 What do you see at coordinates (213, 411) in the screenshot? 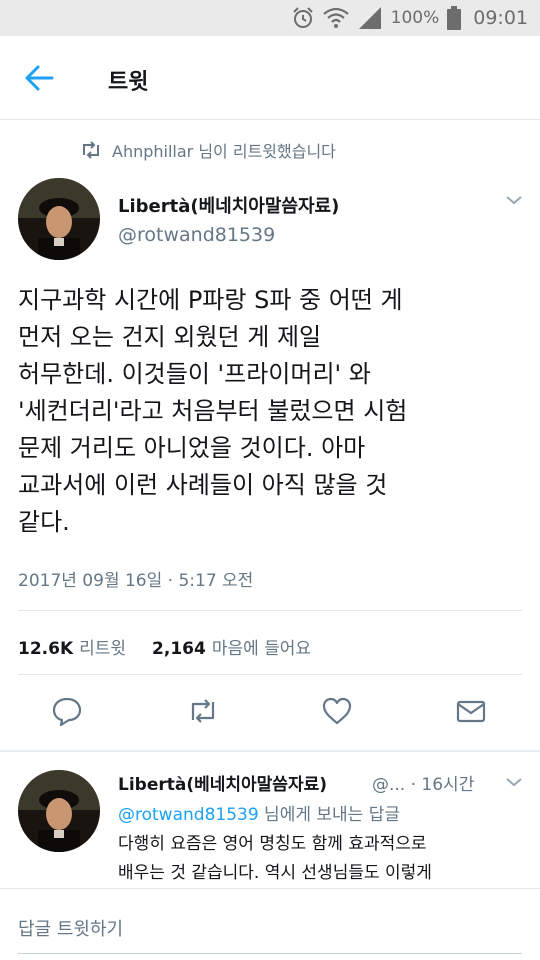
I see `tweet-text-line: '세컨더리'라고 처음부터 불렀으면 시험` at bounding box center [213, 411].